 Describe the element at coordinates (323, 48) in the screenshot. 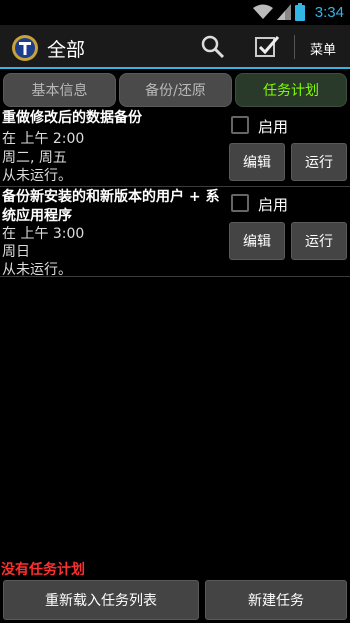

I see `menu-button: 菜单` at that location.